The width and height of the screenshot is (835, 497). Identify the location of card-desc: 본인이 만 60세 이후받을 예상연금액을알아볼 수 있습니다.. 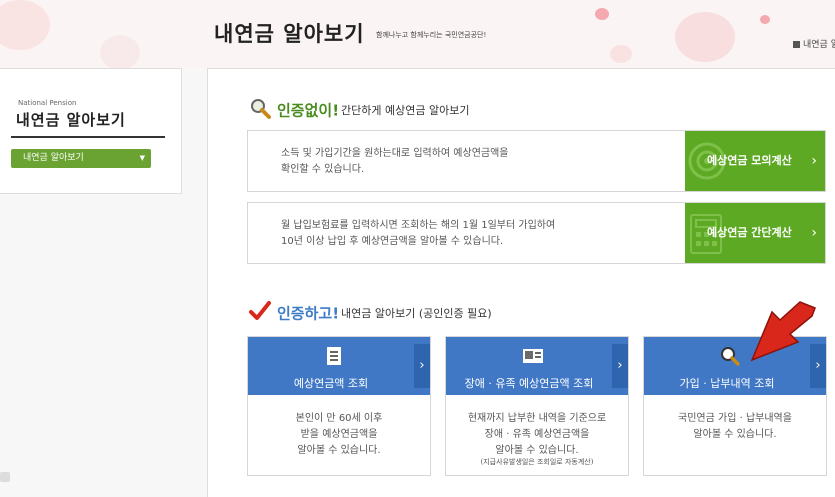
(339, 435).